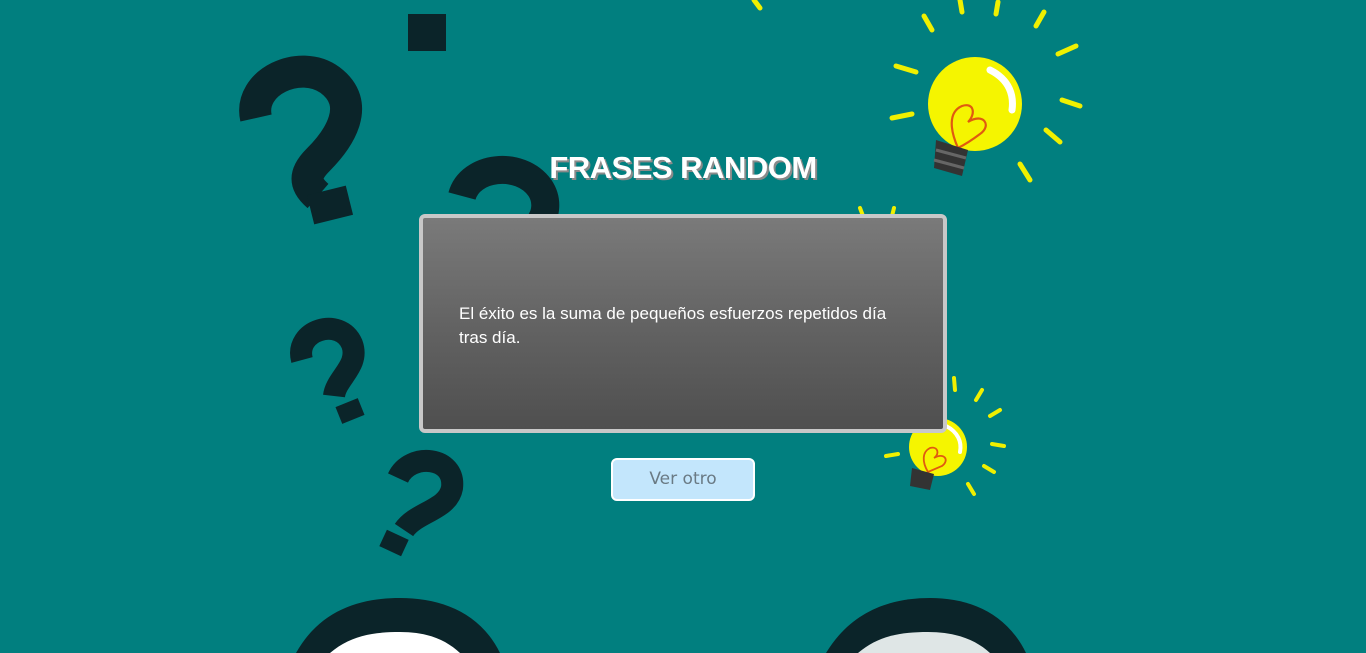  I want to click on next-quote-button: Ver otro, so click(683, 479).